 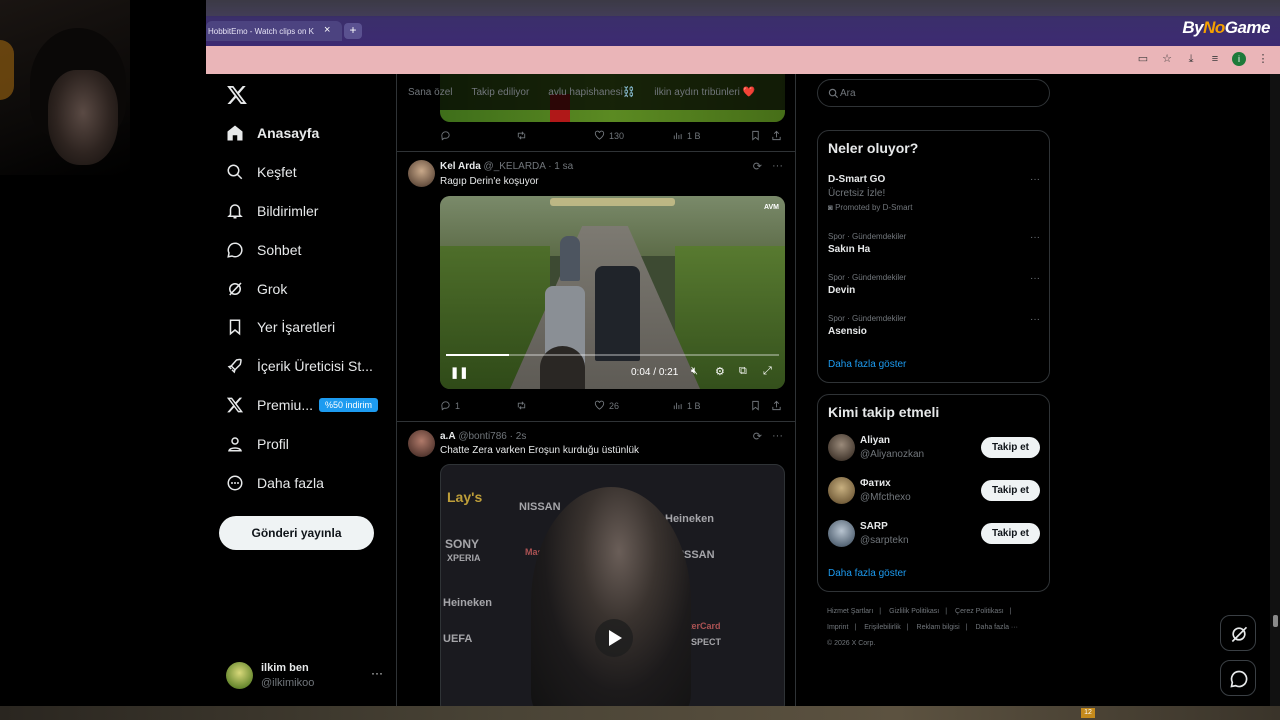 What do you see at coordinates (515, 166) in the screenshot?
I see `tweet-author-handle: @_KELARDA` at bounding box center [515, 166].